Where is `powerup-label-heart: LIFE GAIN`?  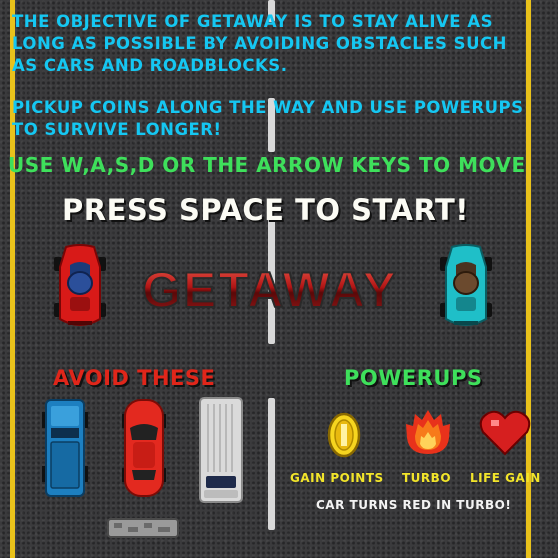
powerup-label-heart: LIFE GAIN is located at coordinates (505, 478).